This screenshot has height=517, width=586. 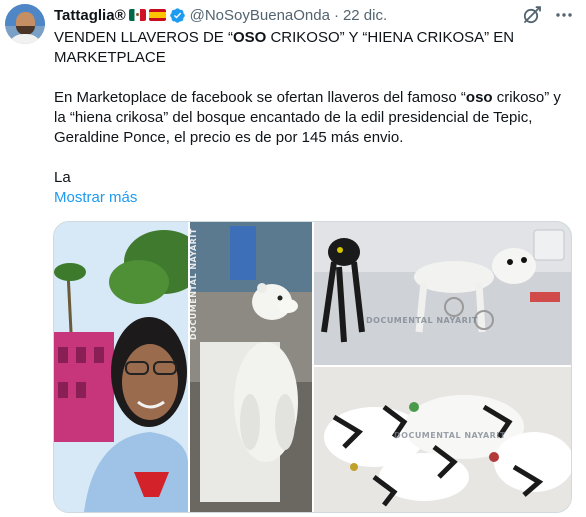 I want to click on spain-flag-icon, so click(x=157, y=15).